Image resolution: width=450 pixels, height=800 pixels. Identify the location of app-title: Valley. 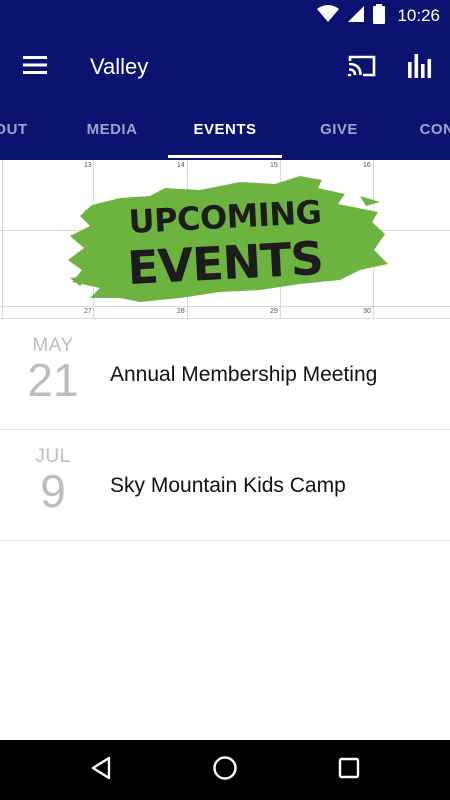
(119, 66).